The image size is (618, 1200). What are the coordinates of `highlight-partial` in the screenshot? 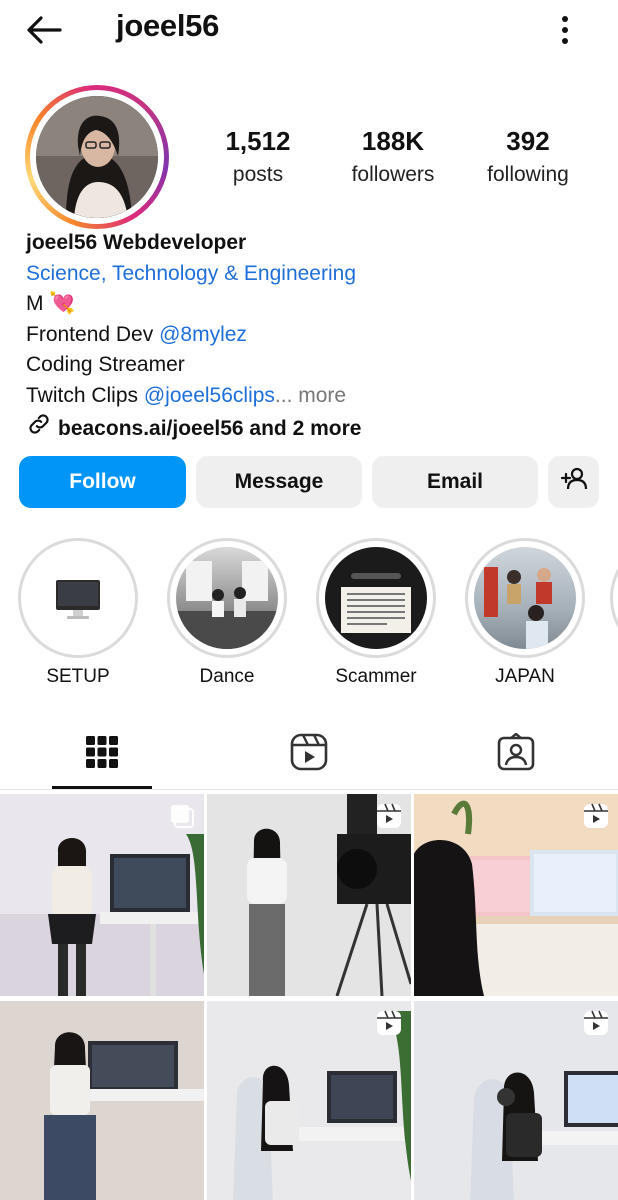 It's located at (614, 598).